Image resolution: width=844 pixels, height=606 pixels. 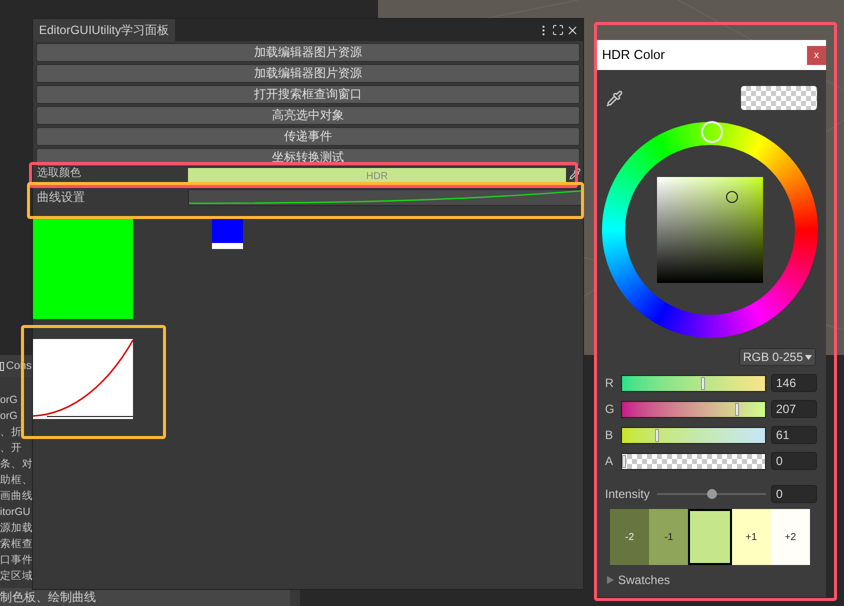 What do you see at coordinates (610, 383) in the screenshot?
I see `channel-label: R` at bounding box center [610, 383].